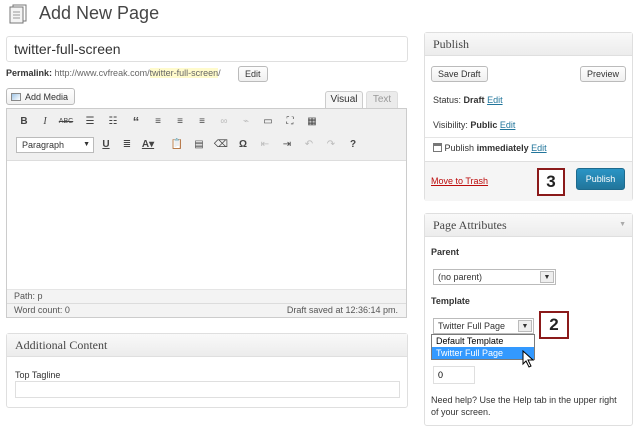  I want to click on template-label: Template, so click(450, 301).